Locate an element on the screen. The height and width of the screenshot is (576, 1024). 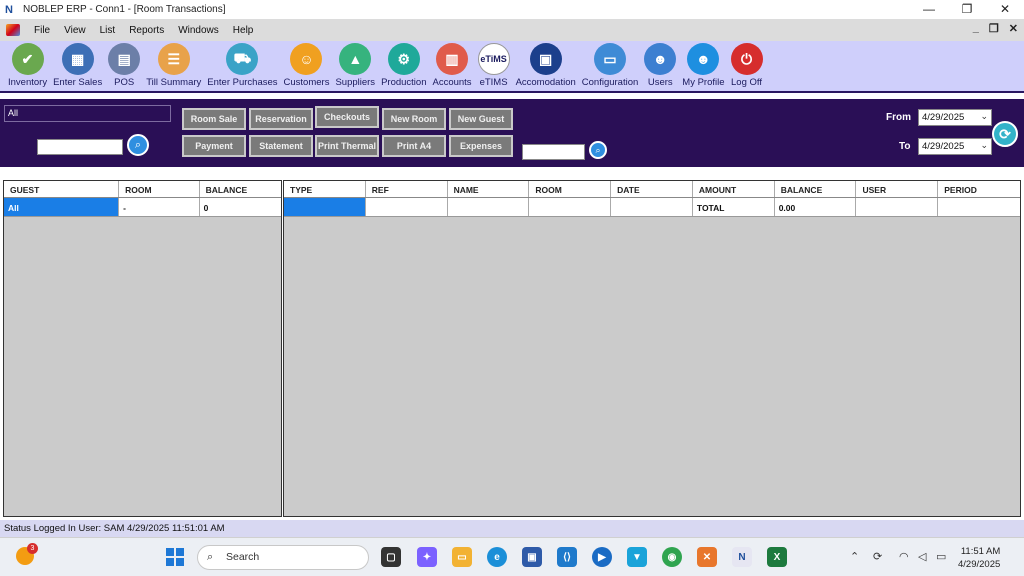
cell-amount: TOTAL is located at coordinates (734, 207).